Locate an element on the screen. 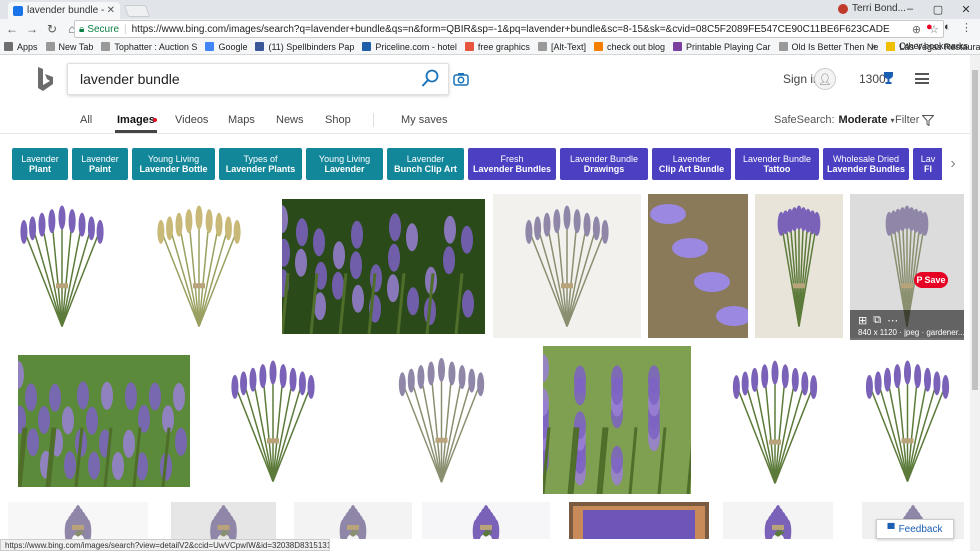 The width and height of the screenshot is (980, 551). safesearch-control: SafeSearch: Moderate ▾ is located at coordinates (834, 120).